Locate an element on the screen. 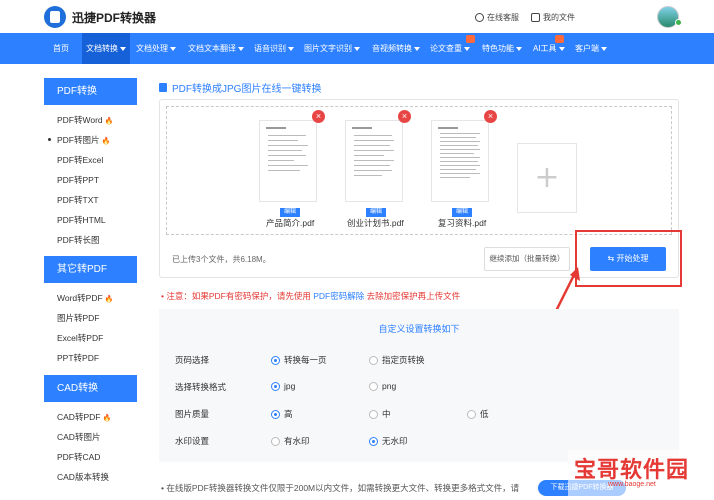 The height and width of the screenshot is (500, 714). sidebar-item-cad-to-image: CAD转图片 is located at coordinates (78, 437).